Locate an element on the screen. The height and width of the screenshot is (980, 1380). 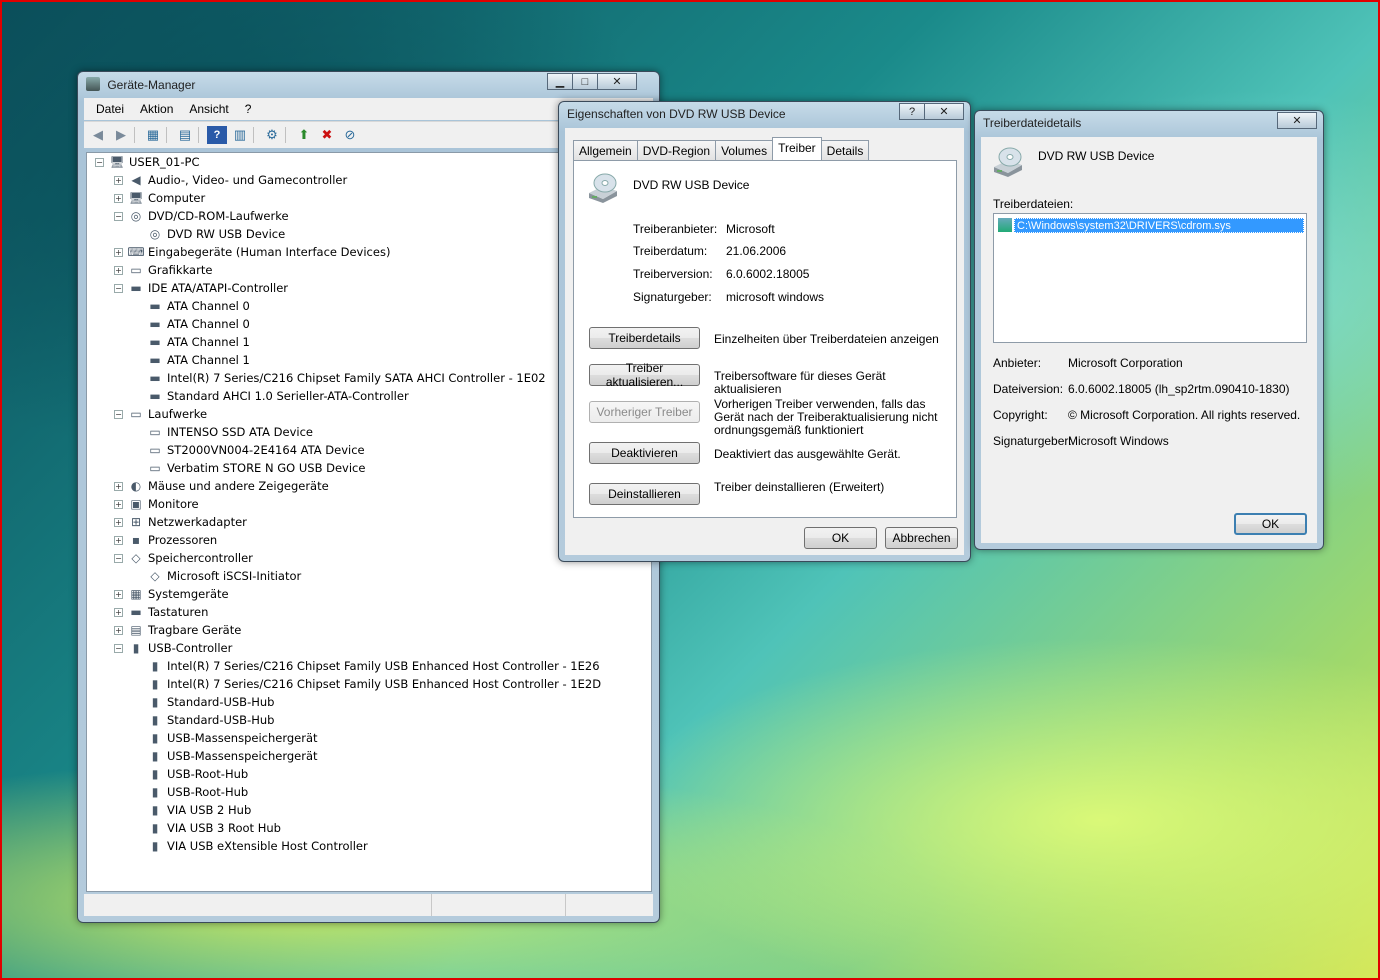
tab-dvd-region: DVD-Region is located at coordinates (676, 150).